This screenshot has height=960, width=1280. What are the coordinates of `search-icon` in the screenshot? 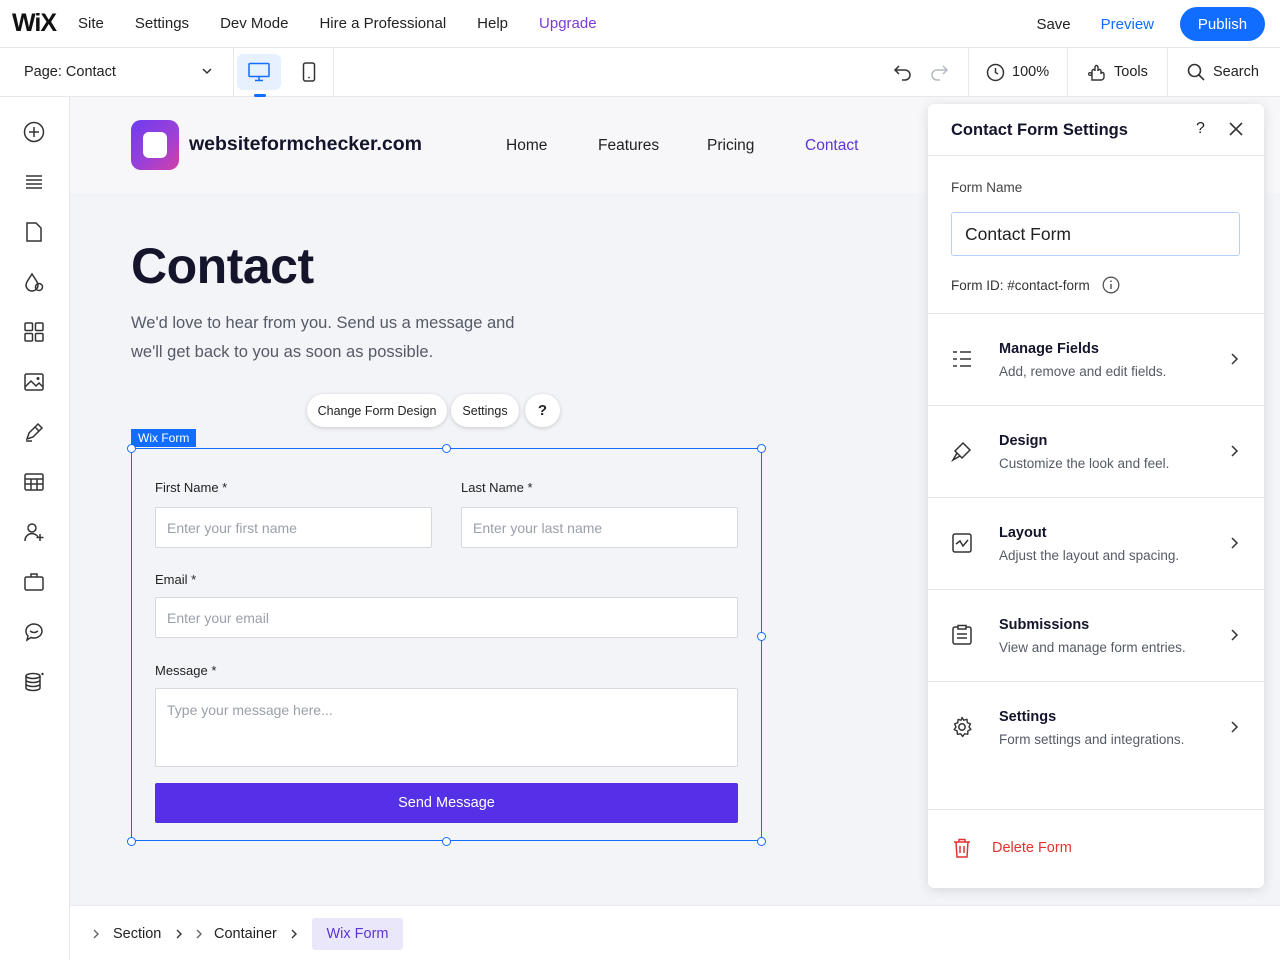 It's located at (1196, 72).